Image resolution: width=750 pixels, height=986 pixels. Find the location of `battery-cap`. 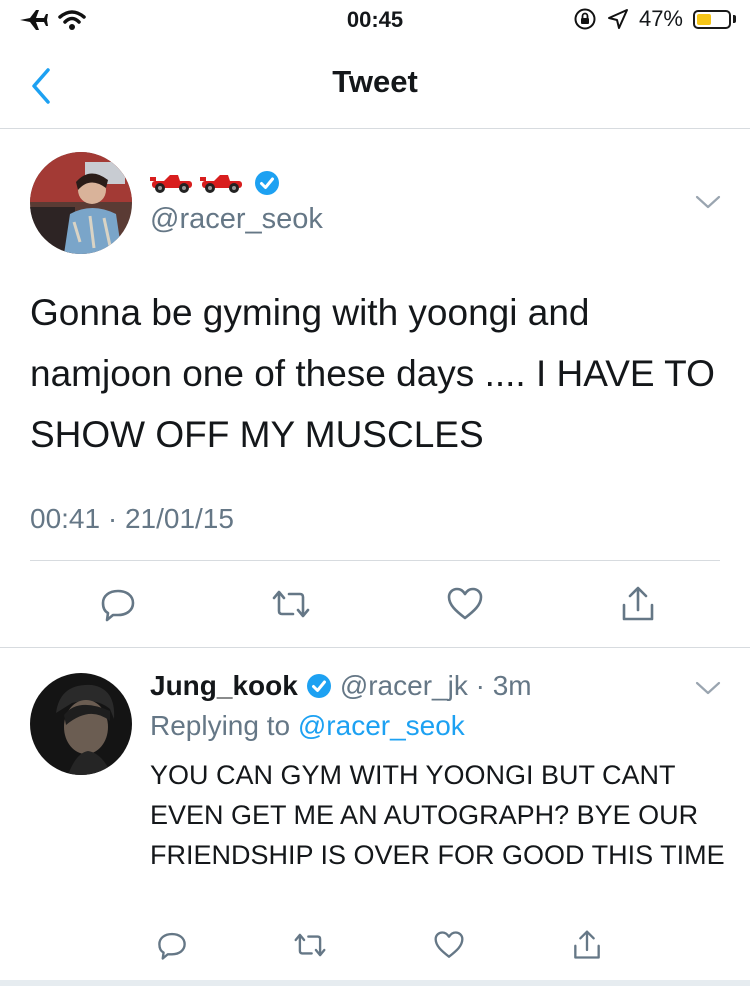

battery-cap is located at coordinates (734, 19).